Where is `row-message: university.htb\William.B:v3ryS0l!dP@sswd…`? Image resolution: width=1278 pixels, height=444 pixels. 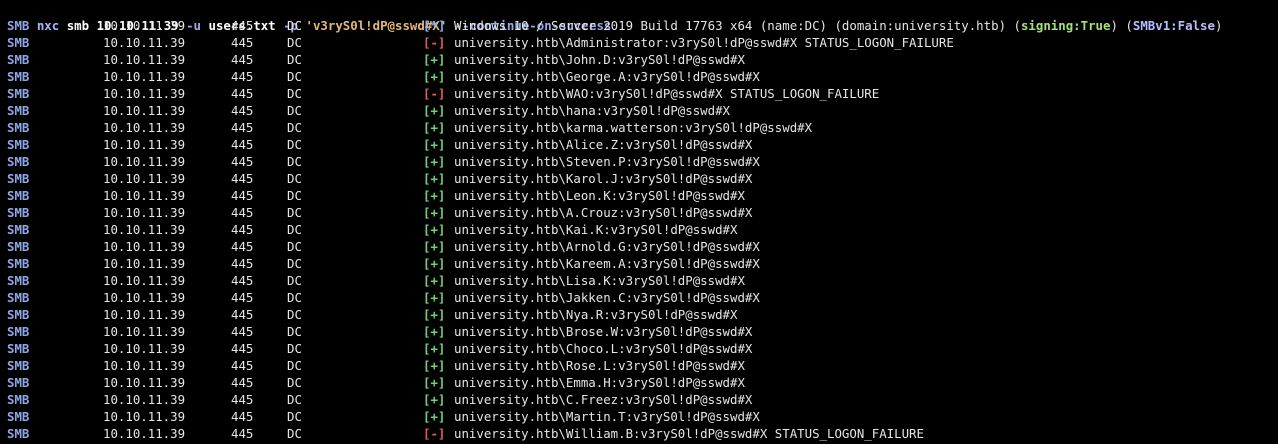
row-message: university.htb\William.B:v3ryS0l!dP@sswd… is located at coordinates (689, 433).